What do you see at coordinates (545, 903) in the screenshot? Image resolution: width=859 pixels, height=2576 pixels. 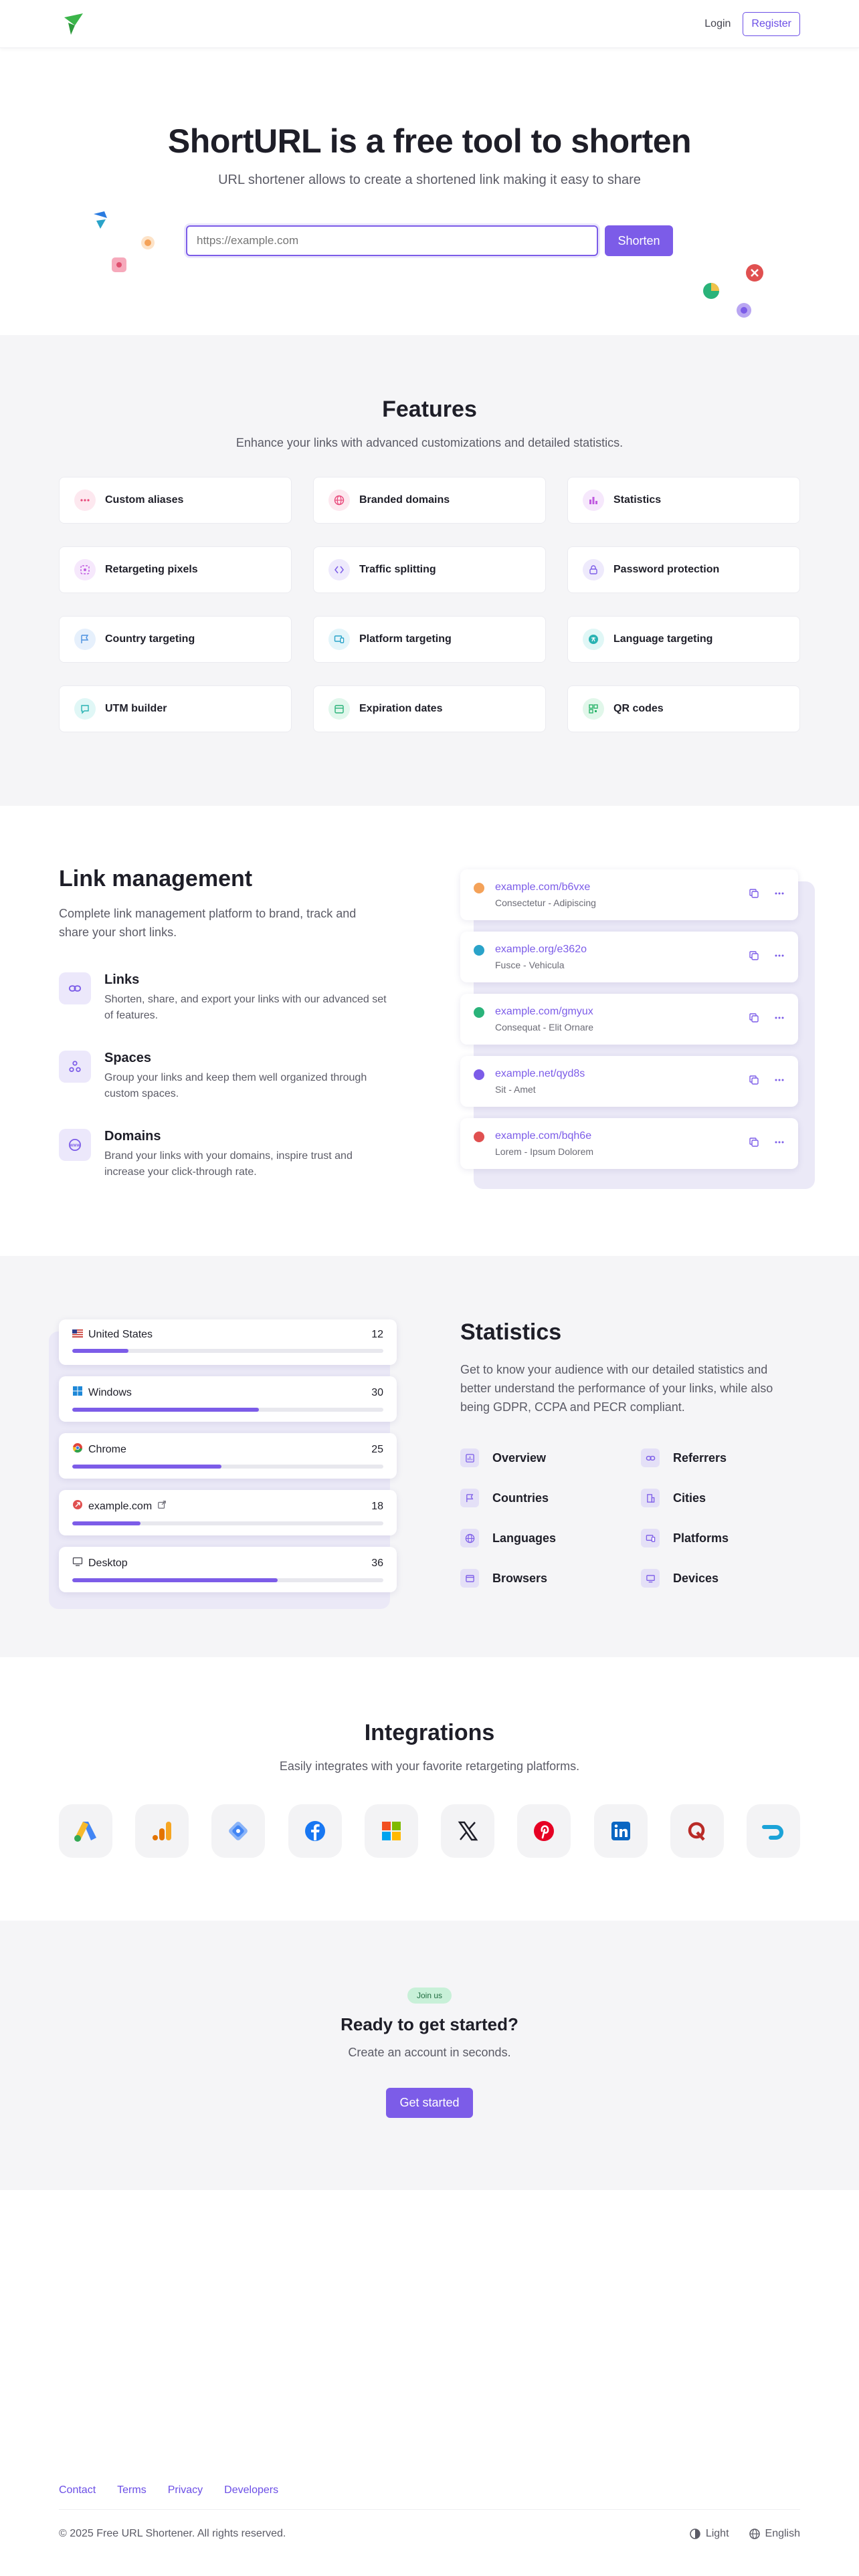 I see `link-meta: Consectetur - Adipiscing` at bounding box center [545, 903].